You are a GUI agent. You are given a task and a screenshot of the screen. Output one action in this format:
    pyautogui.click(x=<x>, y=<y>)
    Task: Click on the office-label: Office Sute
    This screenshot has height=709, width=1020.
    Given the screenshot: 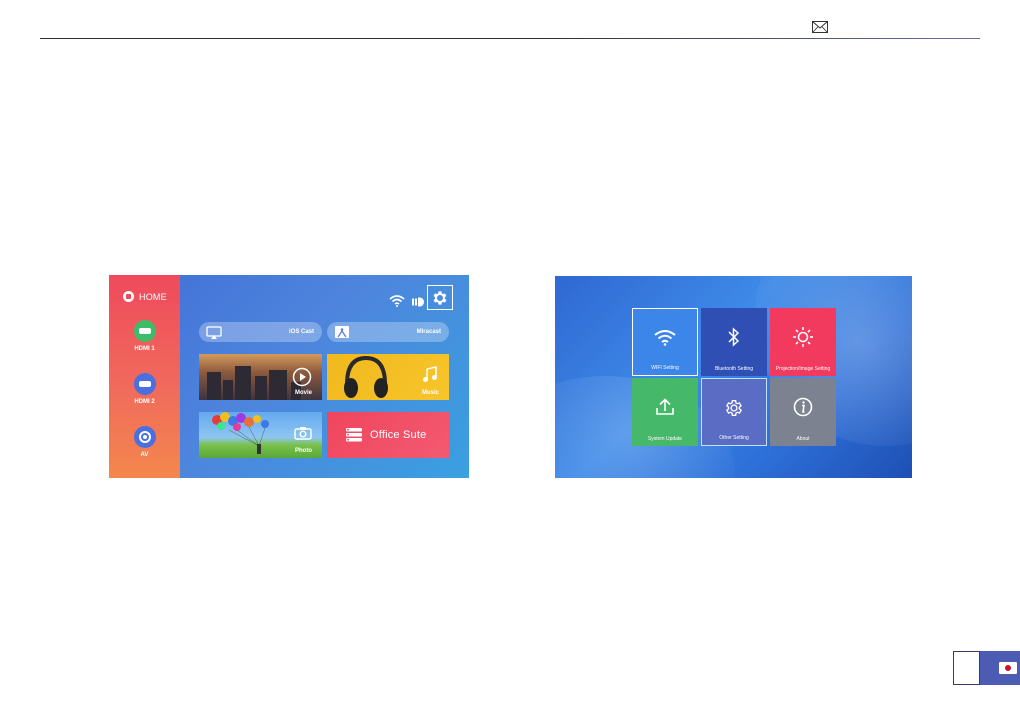 What is the action you would take?
    pyautogui.click(x=398, y=435)
    